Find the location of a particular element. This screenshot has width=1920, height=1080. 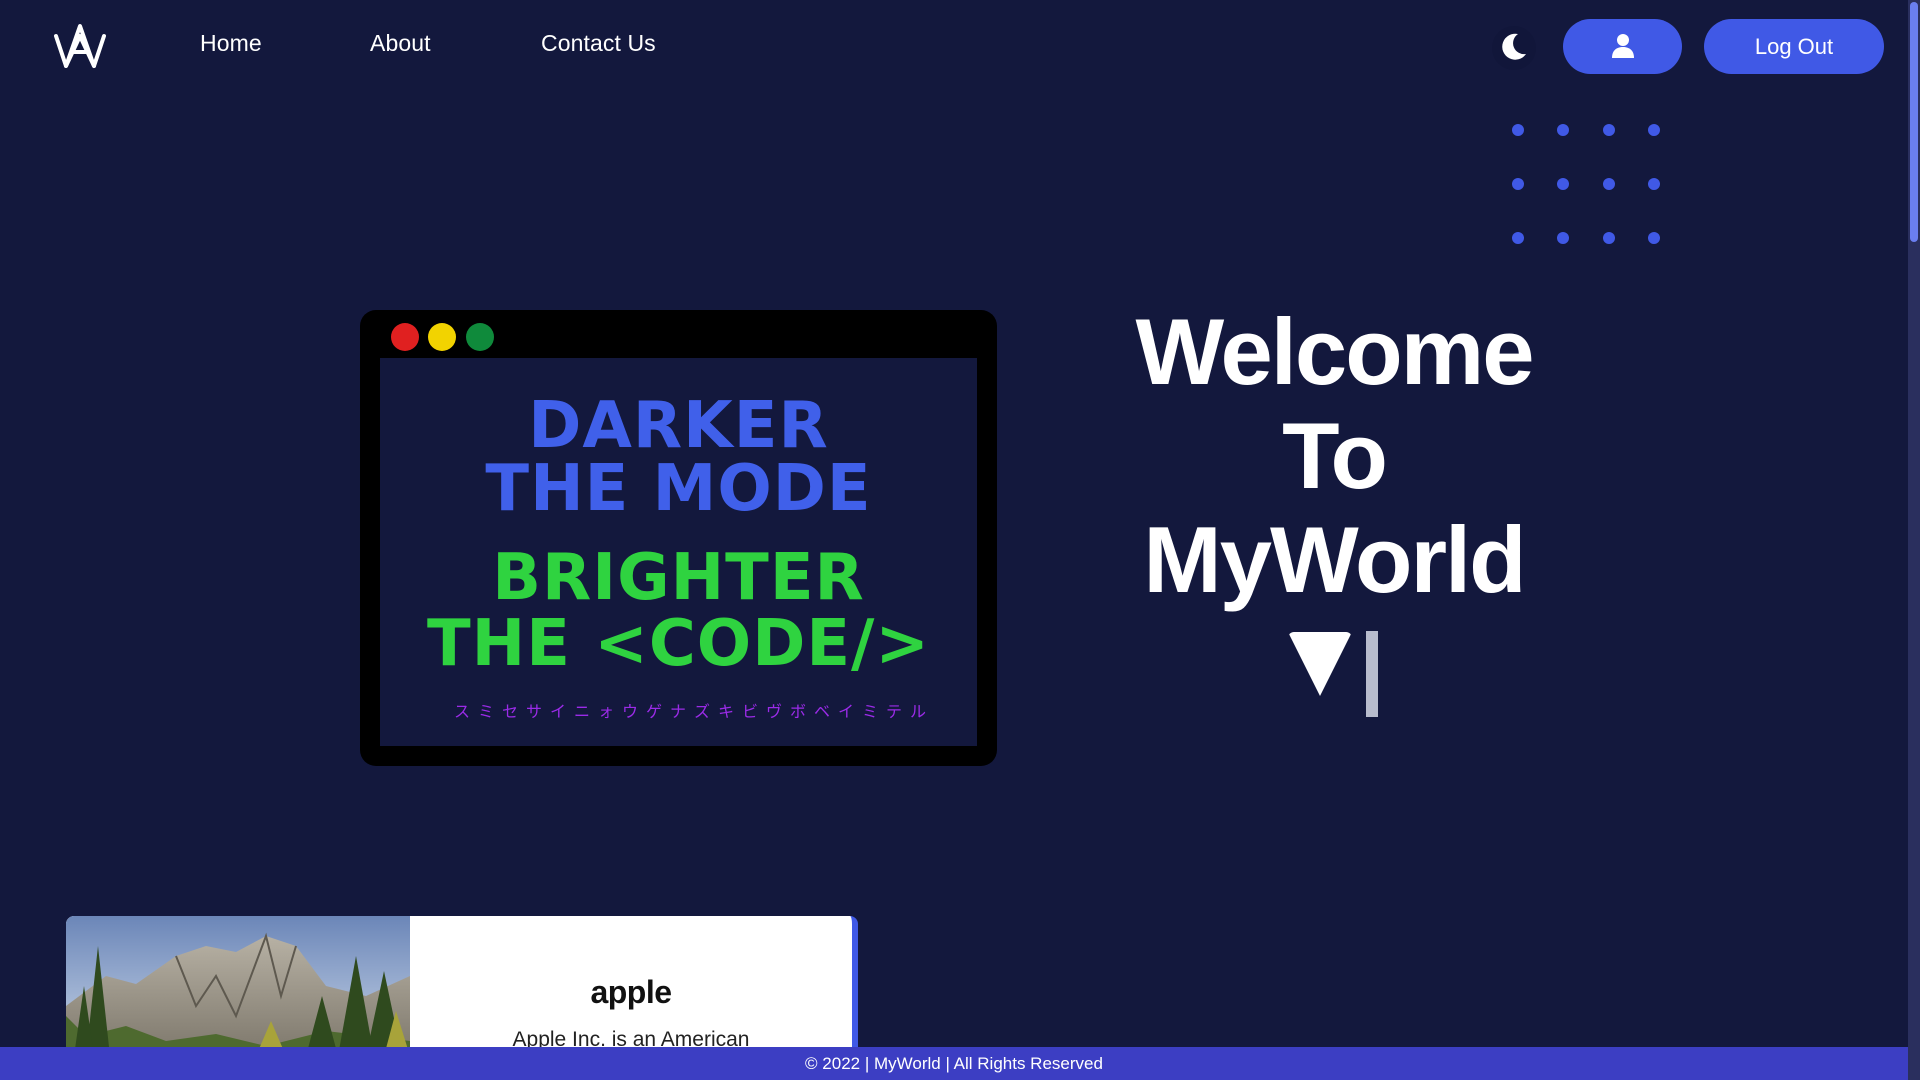

nav-link-home: Home is located at coordinates (231, 43).